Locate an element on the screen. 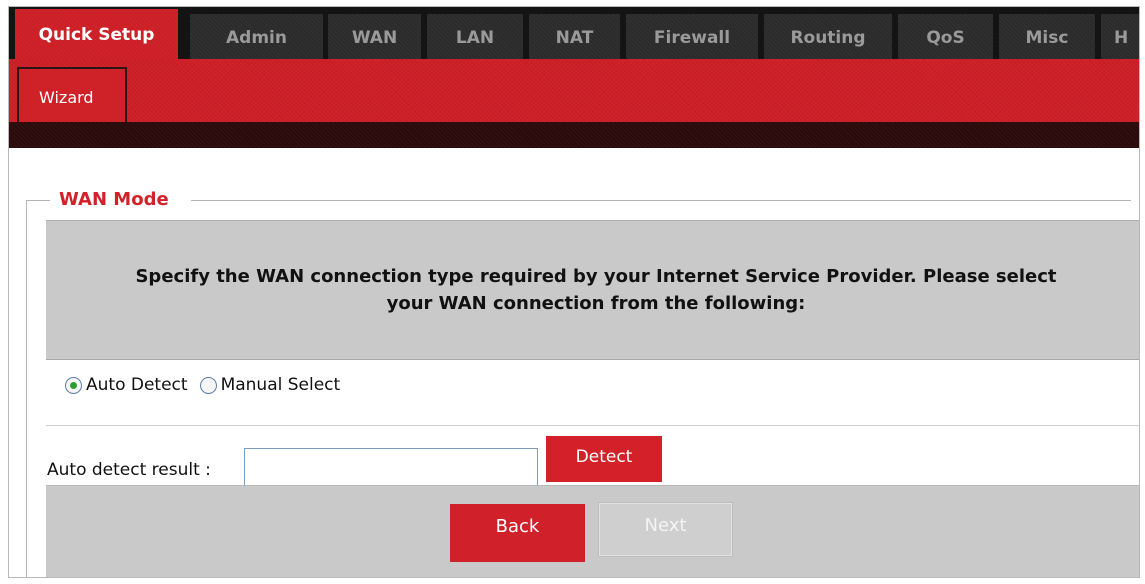 The height and width of the screenshot is (584, 1145). detect-button: Detect is located at coordinates (604, 459).